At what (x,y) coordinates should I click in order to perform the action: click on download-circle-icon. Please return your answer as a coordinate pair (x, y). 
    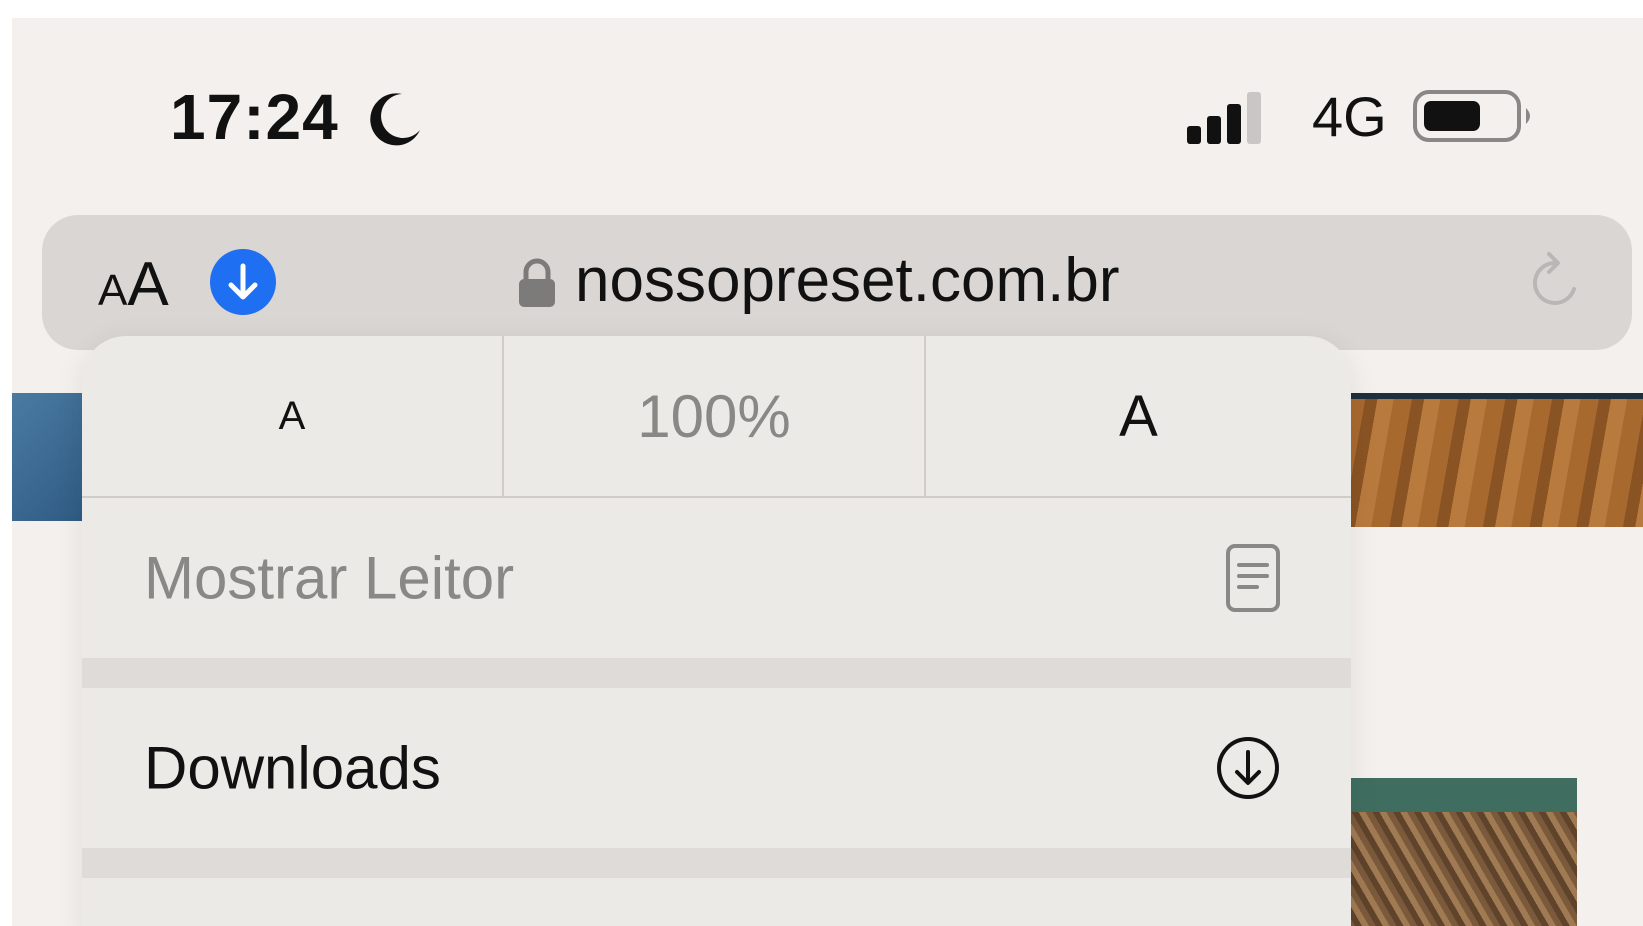
    Looking at the image, I should click on (1248, 768).